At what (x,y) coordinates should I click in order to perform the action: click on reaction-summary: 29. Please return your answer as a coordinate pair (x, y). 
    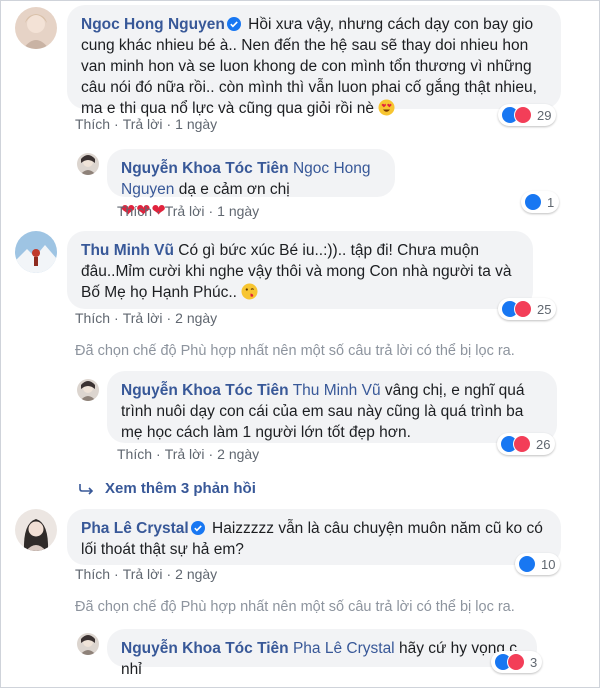
    Looking at the image, I should click on (527, 115).